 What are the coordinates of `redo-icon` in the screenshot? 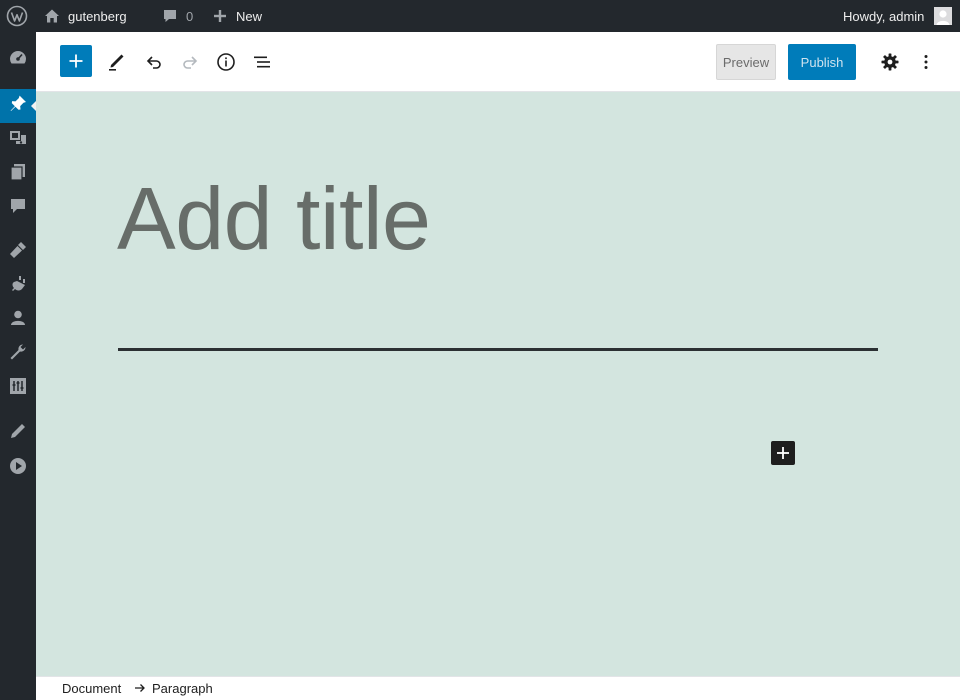 It's located at (190, 62).